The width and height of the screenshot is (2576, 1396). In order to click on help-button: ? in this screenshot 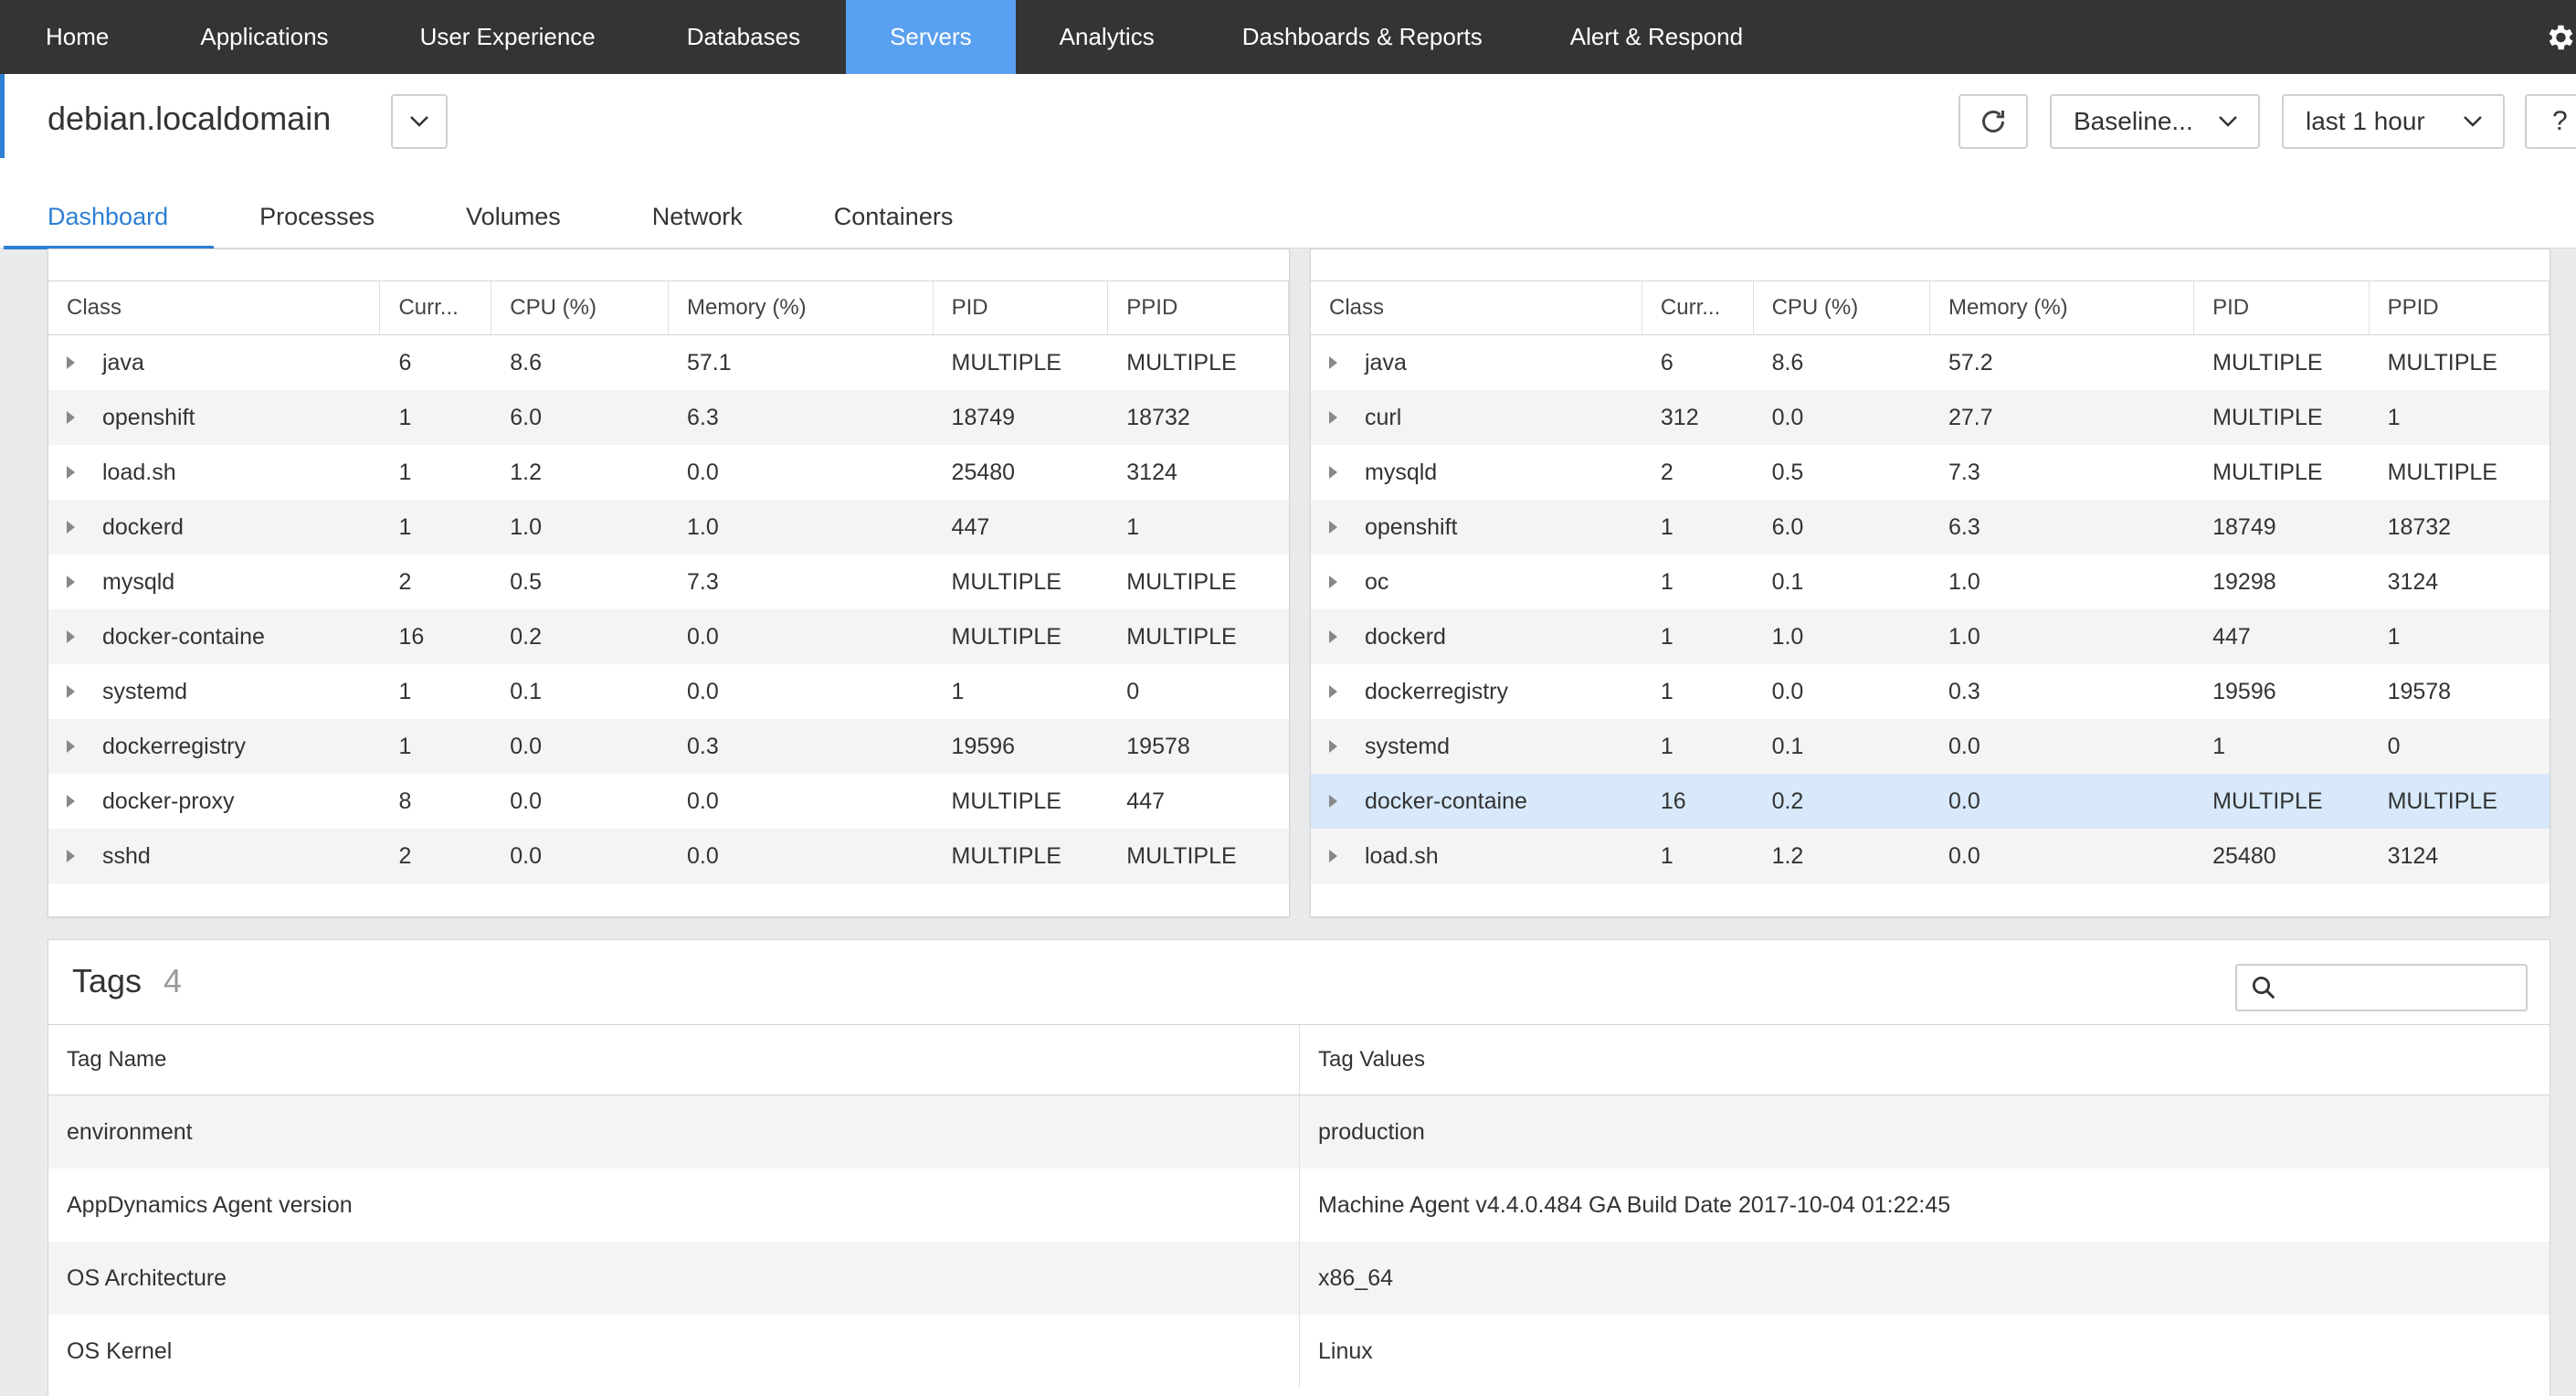, I will do `click(2550, 122)`.